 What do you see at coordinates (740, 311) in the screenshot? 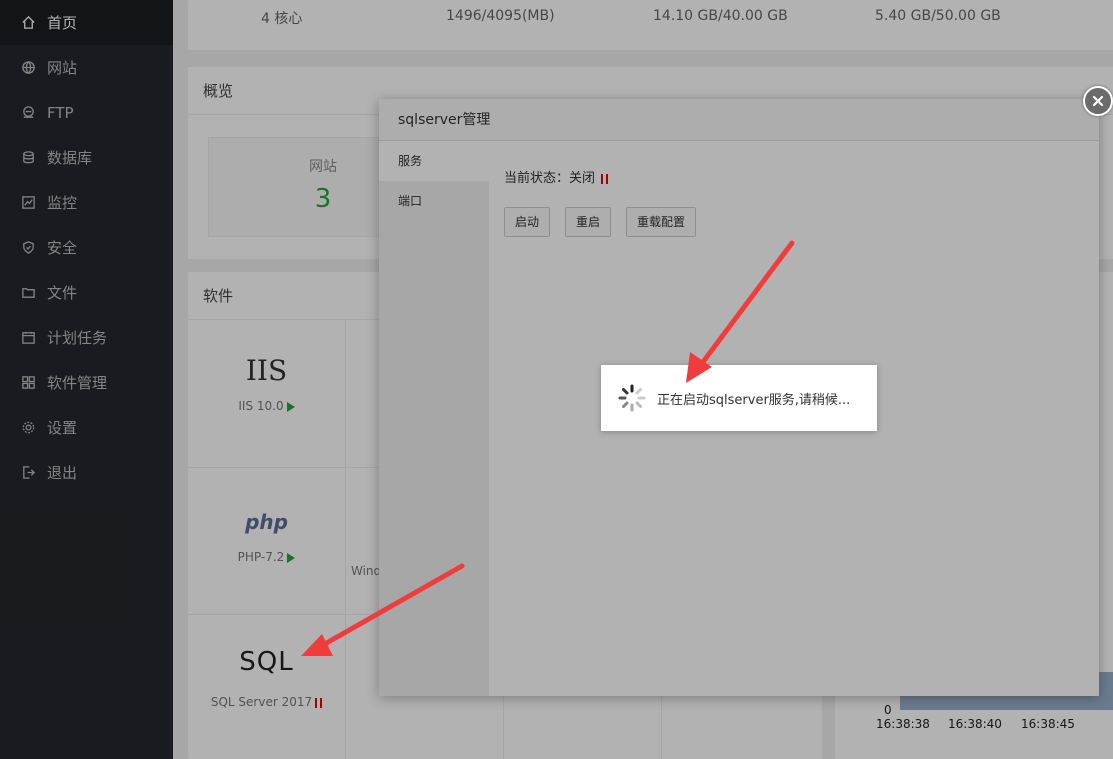
I see `annotation-arrow-to-toast` at bounding box center [740, 311].